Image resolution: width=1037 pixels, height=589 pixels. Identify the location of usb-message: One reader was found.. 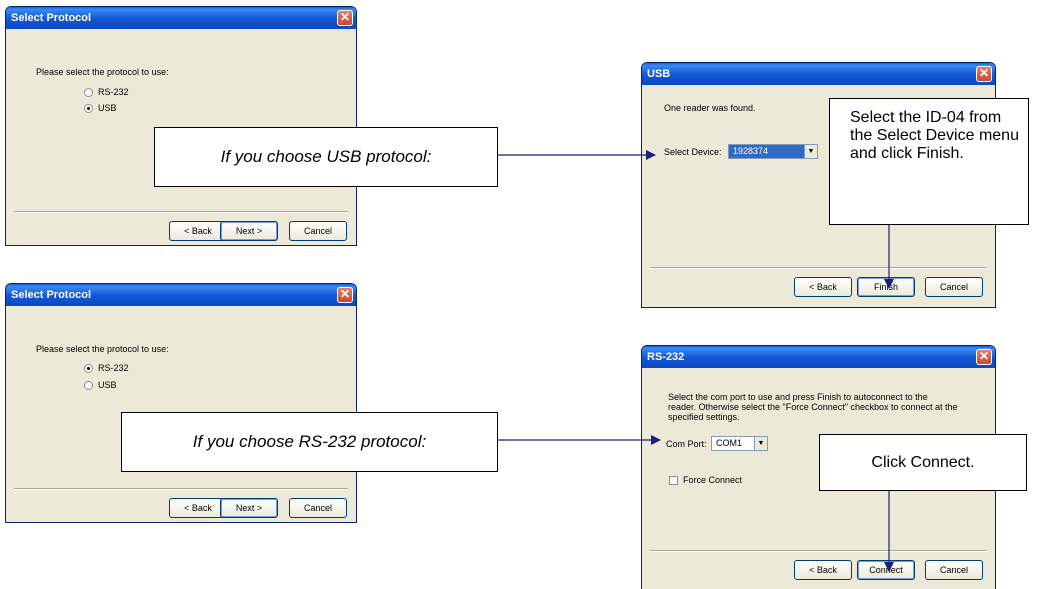
(710, 108).